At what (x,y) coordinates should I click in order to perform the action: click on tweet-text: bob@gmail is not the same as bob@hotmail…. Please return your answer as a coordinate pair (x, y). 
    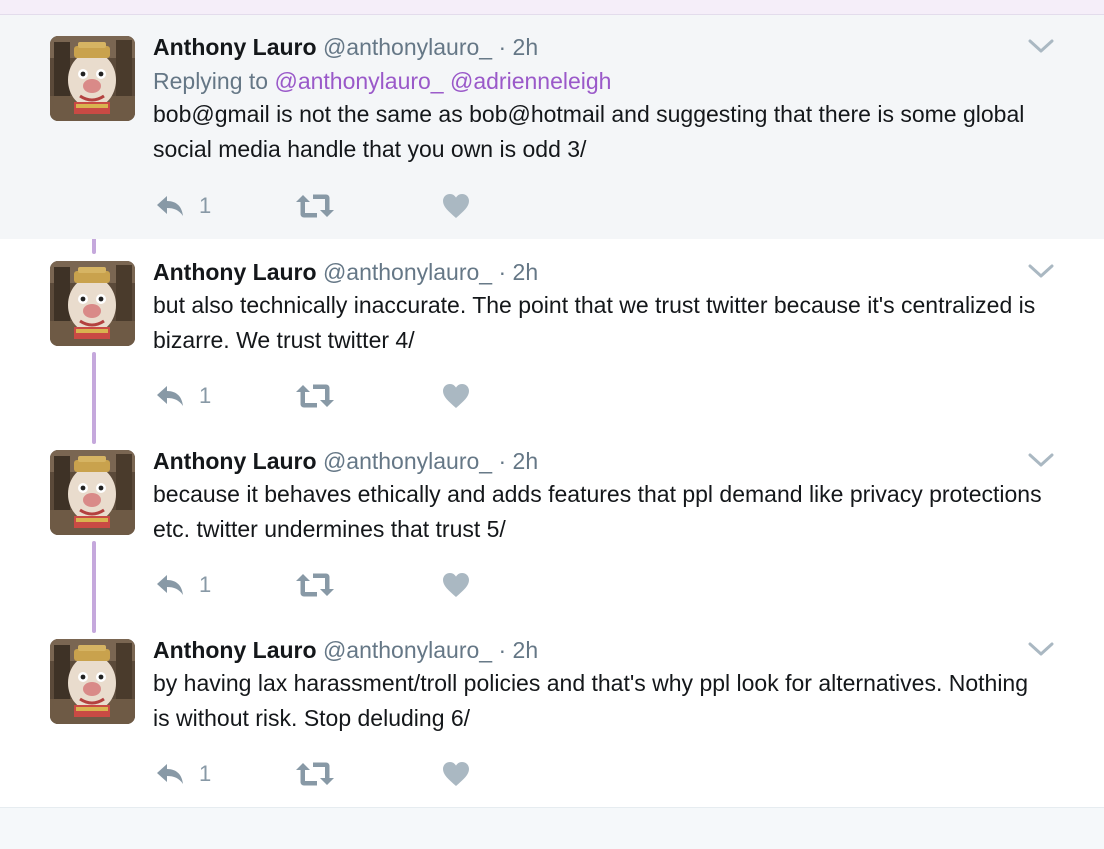
    Looking at the image, I should click on (589, 131).